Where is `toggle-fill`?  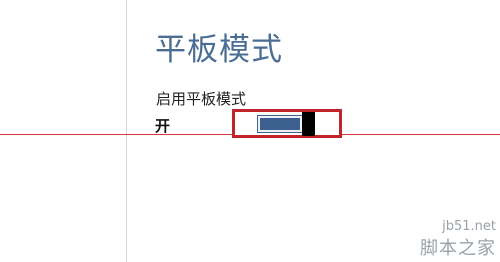
toggle-fill is located at coordinates (280, 124).